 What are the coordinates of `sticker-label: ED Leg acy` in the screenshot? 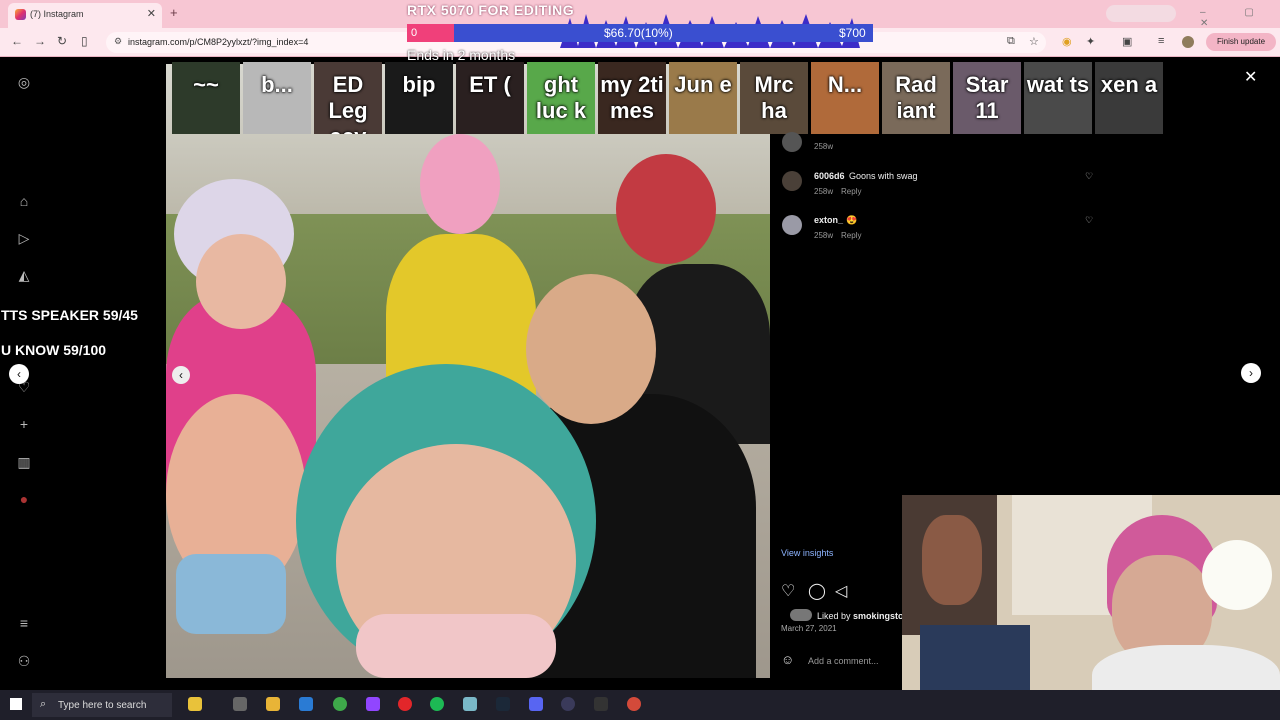 It's located at (348, 103).